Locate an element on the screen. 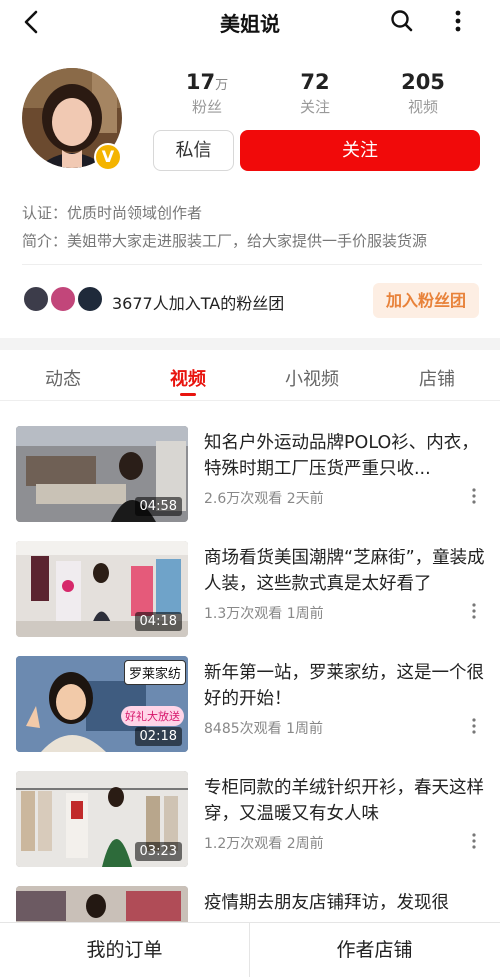 The image size is (500, 977). video-time: 2天前 is located at coordinates (305, 499).